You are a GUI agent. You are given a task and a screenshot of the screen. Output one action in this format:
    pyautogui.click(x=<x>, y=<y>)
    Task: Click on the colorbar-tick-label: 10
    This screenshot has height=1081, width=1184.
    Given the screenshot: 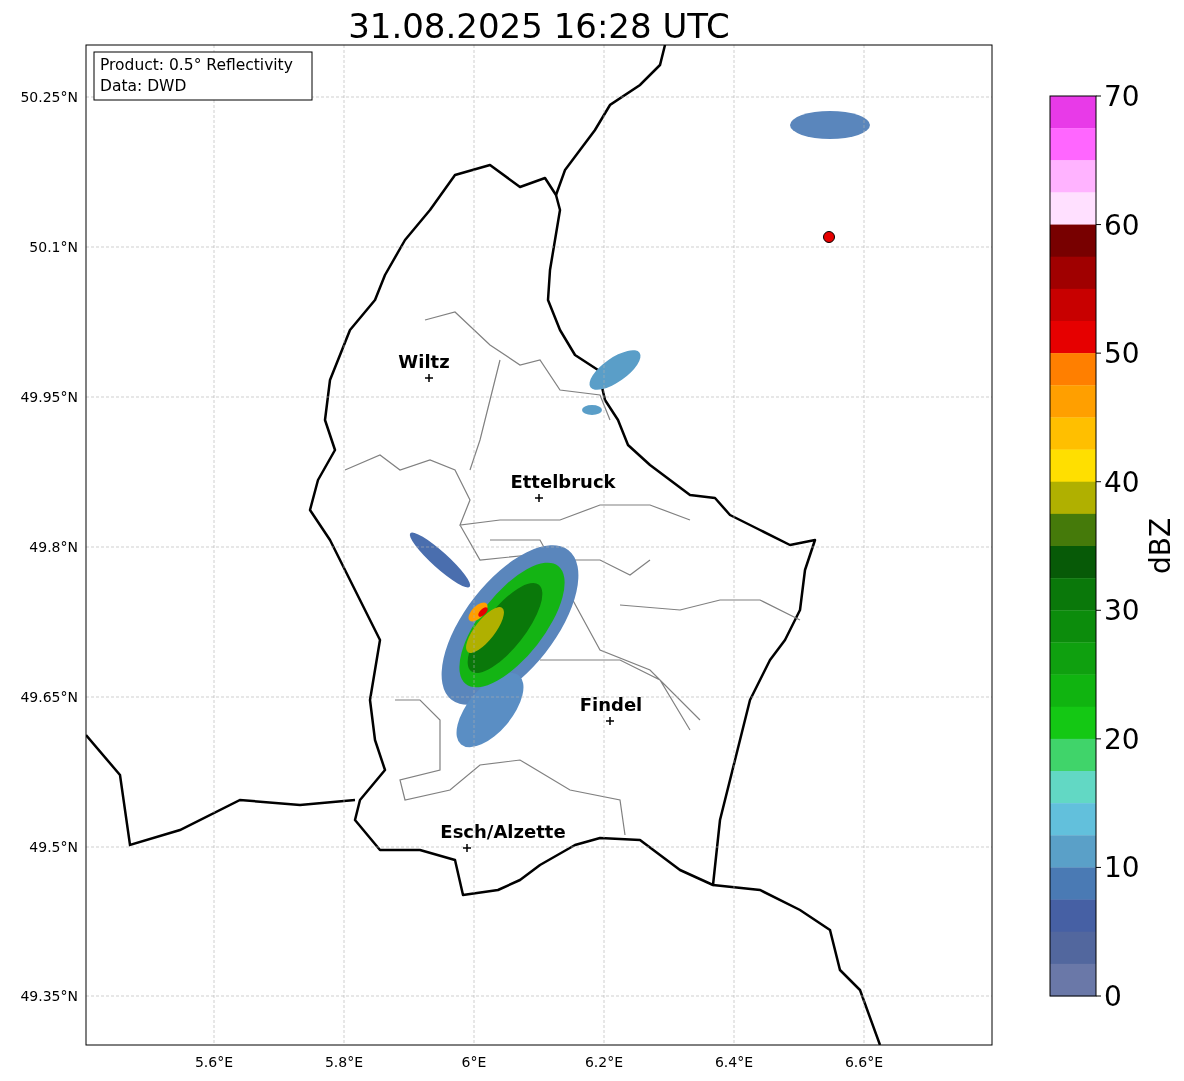 What is the action you would take?
    pyautogui.click(x=1122, y=868)
    